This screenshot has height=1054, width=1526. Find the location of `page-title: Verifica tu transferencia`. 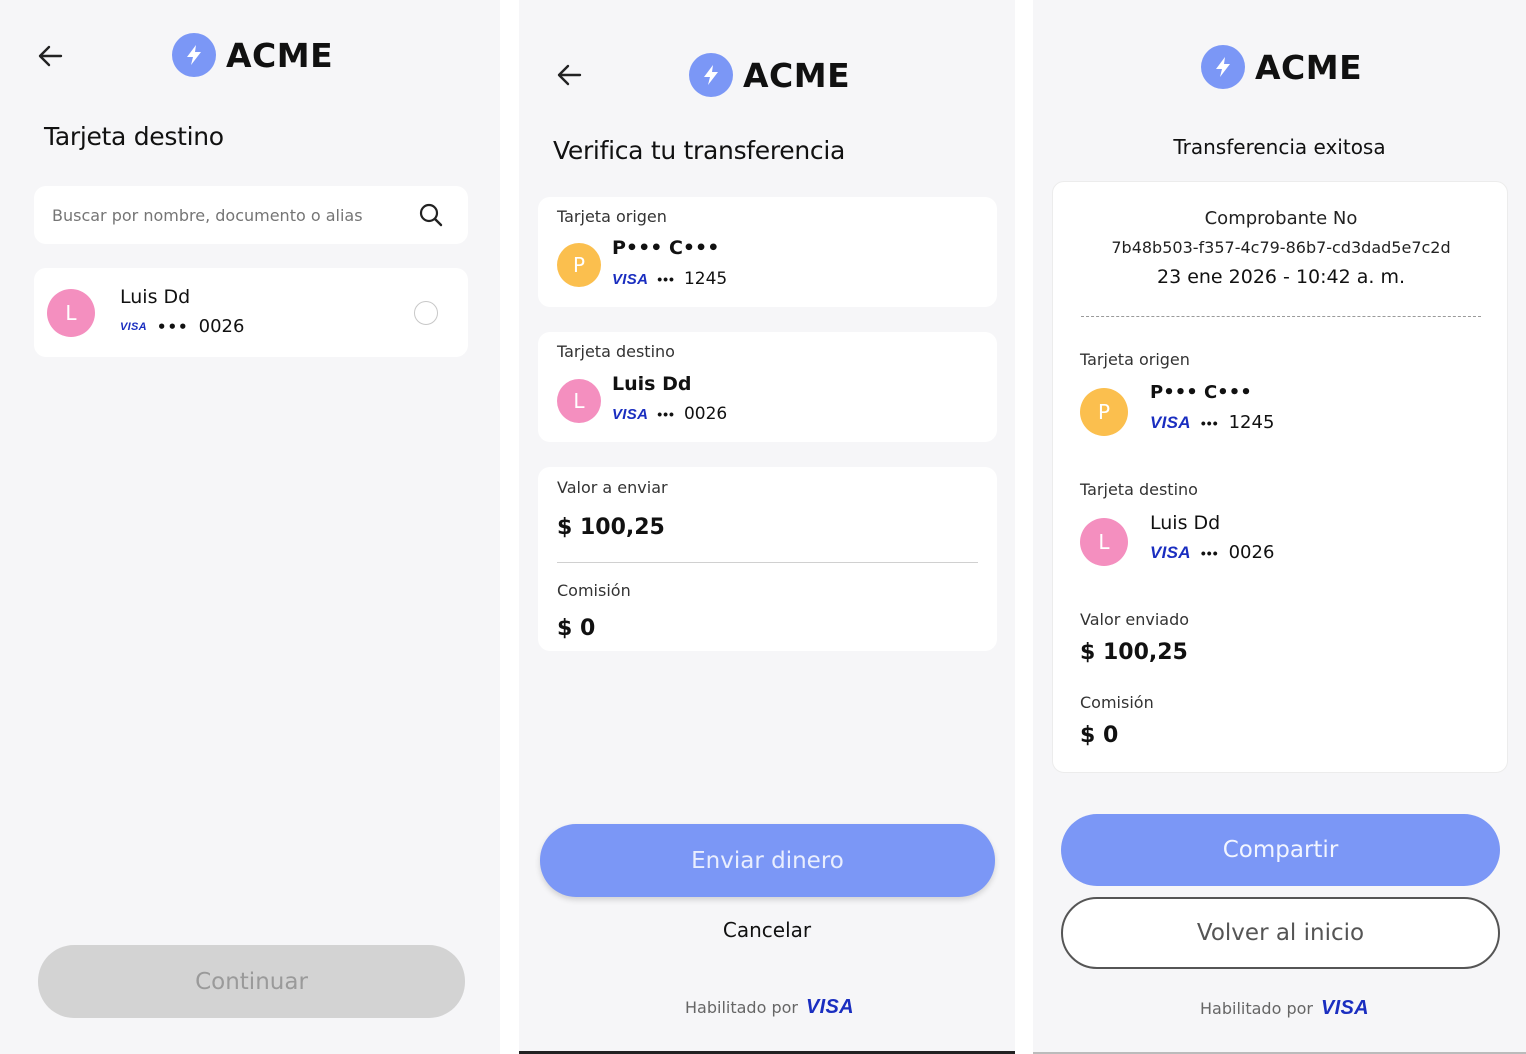

page-title: Verifica tu transferencia is located at coordinates (699, 150).